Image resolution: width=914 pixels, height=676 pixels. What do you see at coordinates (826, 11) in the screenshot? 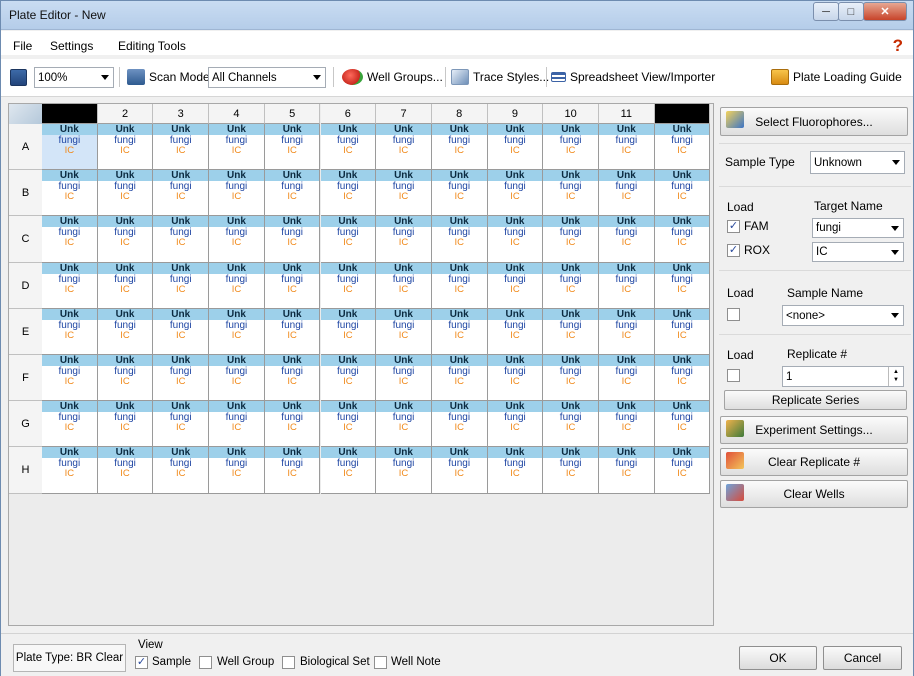
I see `minimize-button: ─` at bounding box center [826, 11].